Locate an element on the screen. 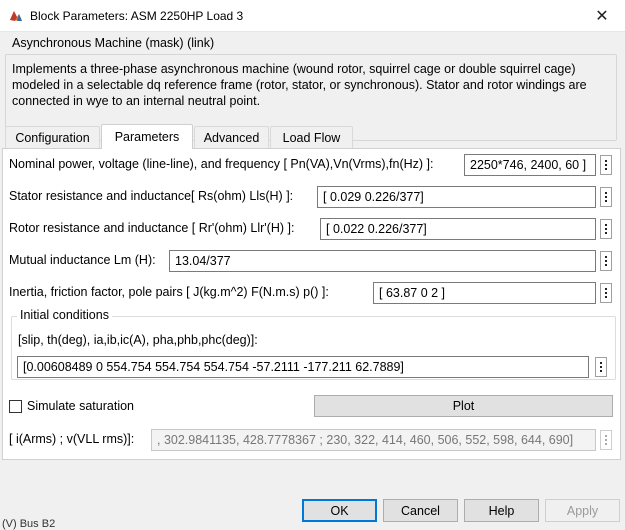  nominal-power-field: 2250*746, 2400, 60 ] is located at coordinates (530, 165).